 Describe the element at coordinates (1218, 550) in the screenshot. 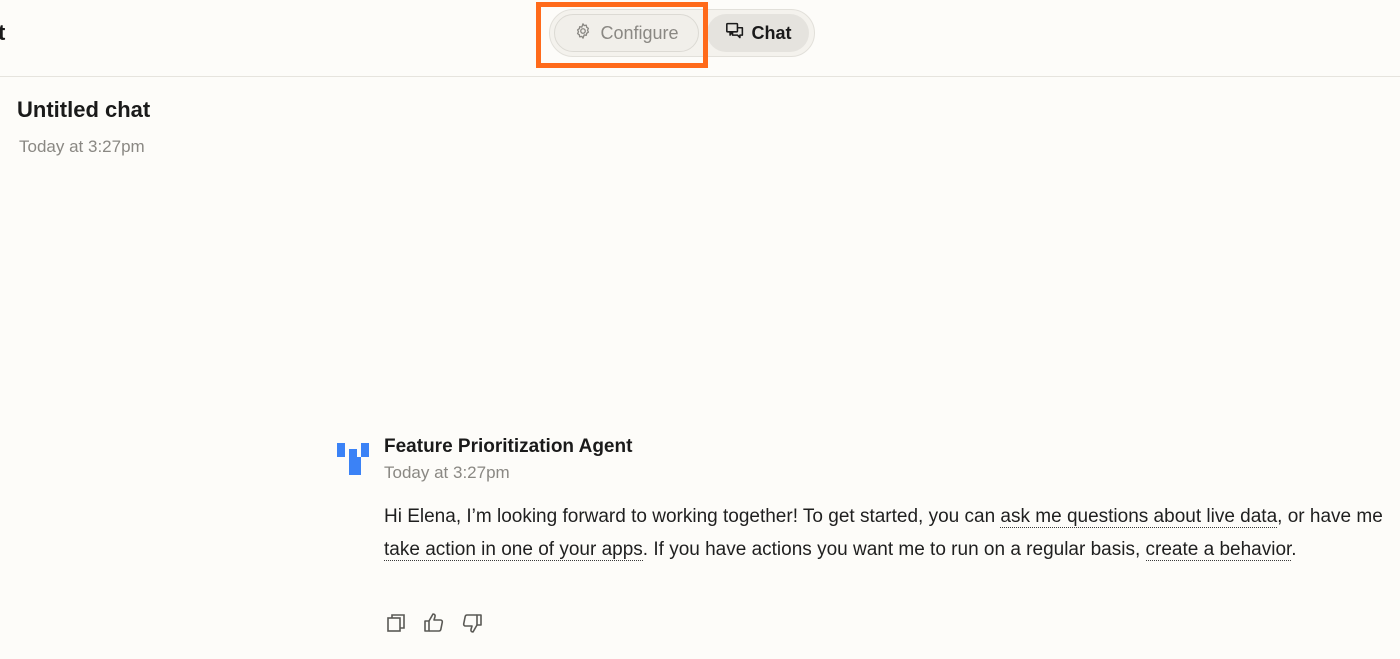

I see `create-behavior-link: create a behavior` at that location.